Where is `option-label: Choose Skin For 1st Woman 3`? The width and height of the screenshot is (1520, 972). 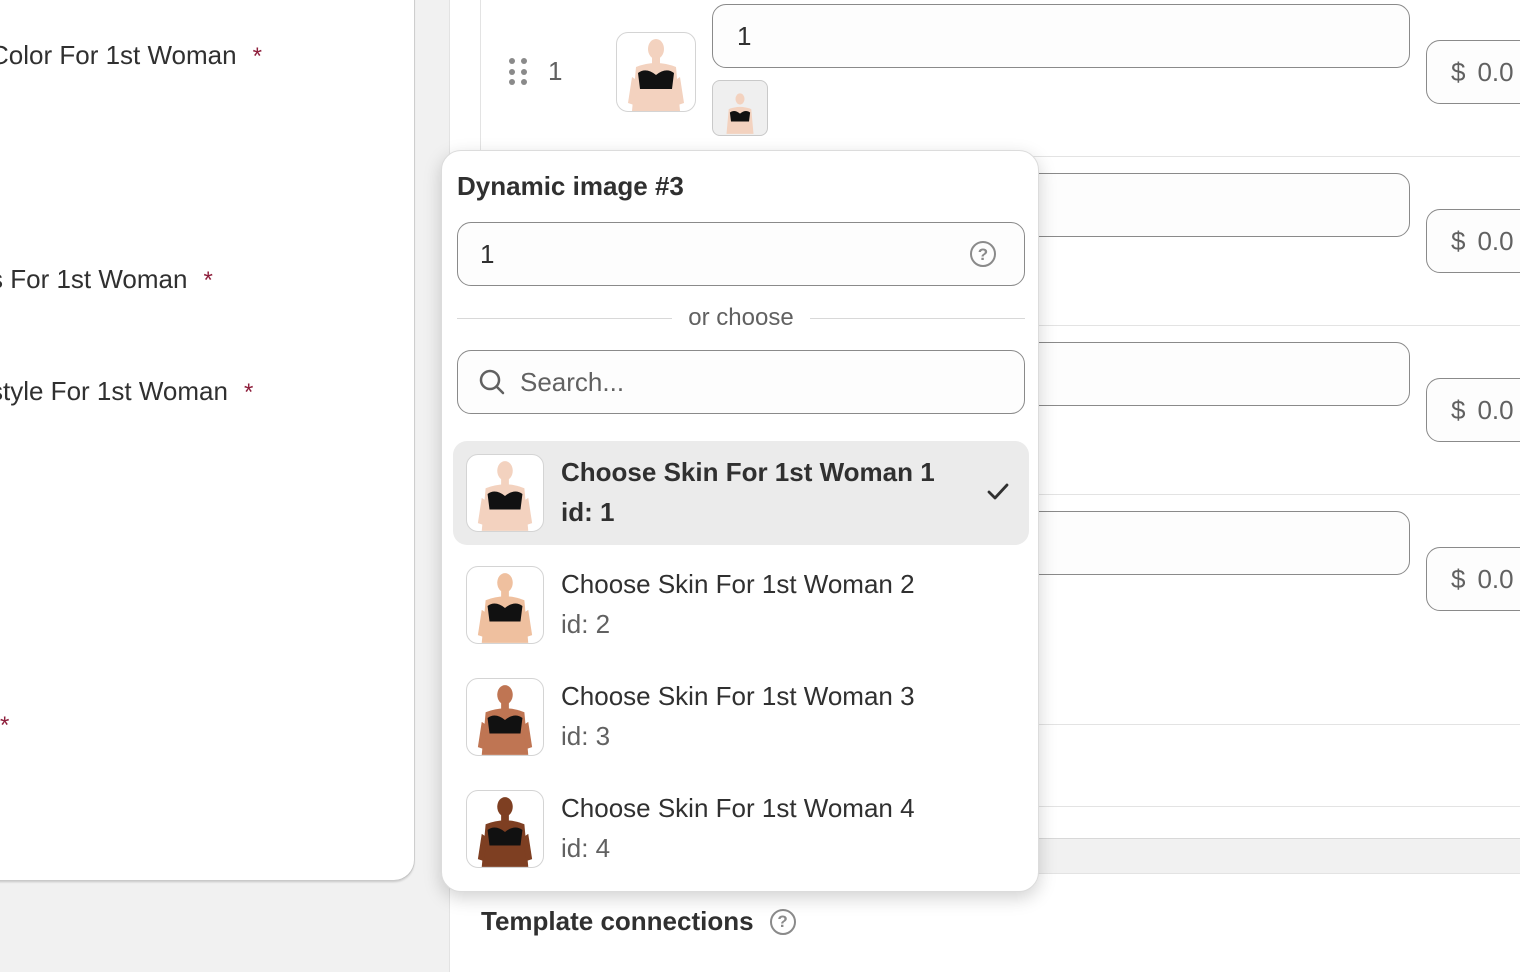 option-label: Choose Skin For 1st Woman 3 is located at coordinates (738, 696).